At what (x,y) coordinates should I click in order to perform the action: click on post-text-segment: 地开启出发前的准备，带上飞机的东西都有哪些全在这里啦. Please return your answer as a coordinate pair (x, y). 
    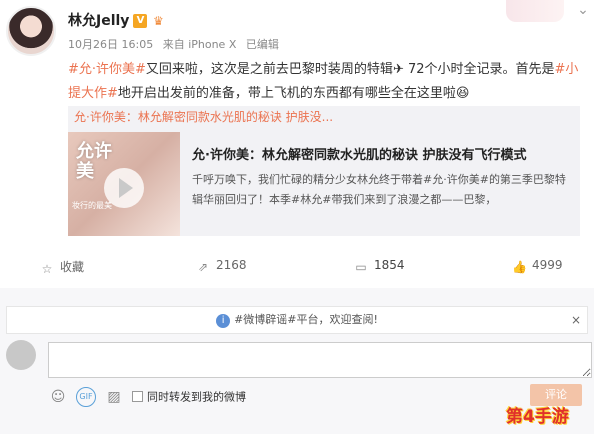
    Looking at the image, I should click on (286, 93).